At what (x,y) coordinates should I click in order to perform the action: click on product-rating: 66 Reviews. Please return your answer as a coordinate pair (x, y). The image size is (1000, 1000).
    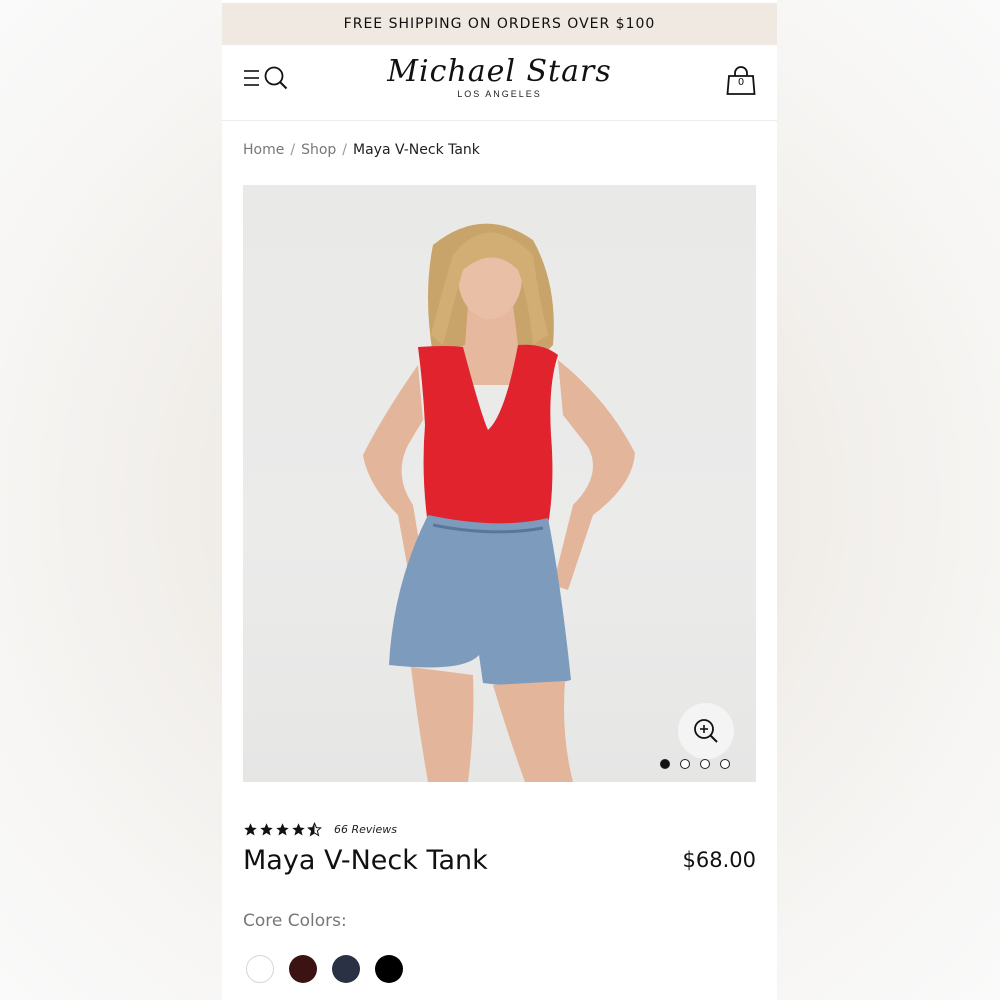
    Looking at the image, I should click on (320, 829).